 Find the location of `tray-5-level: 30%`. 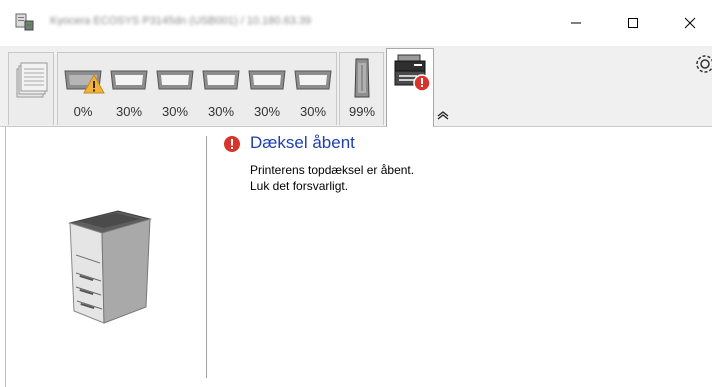

tray-5-level: 30% is located at coordinates (267, 111).